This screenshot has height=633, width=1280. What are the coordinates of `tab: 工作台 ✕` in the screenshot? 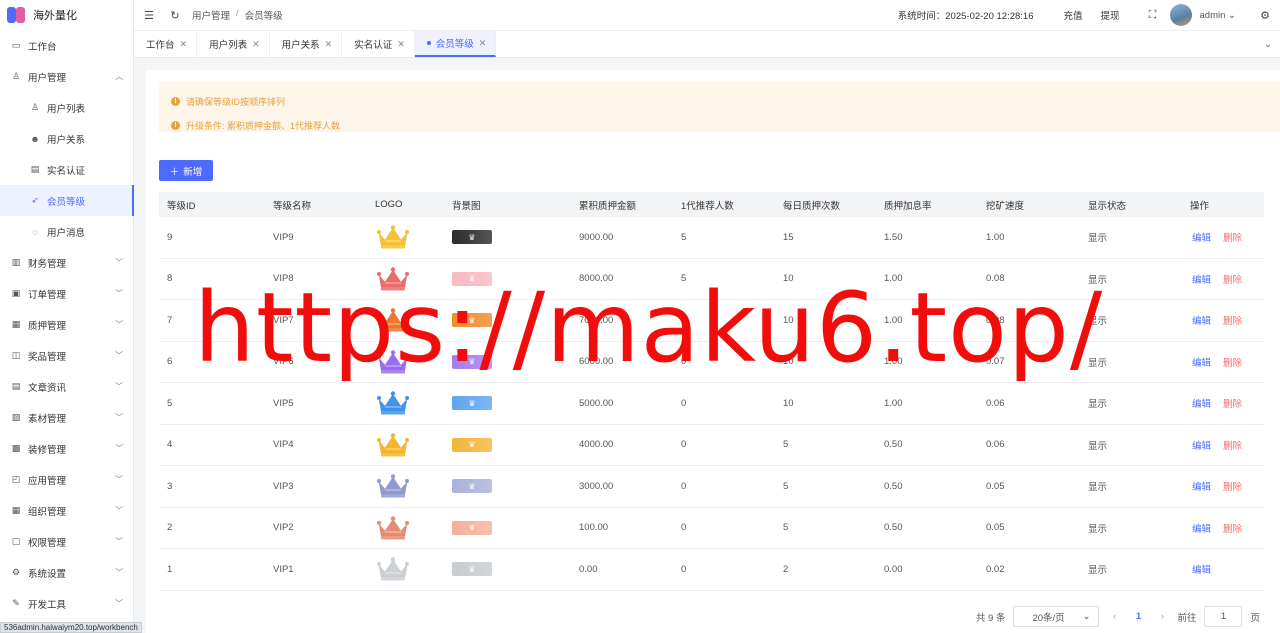 It's located at (166, 44).